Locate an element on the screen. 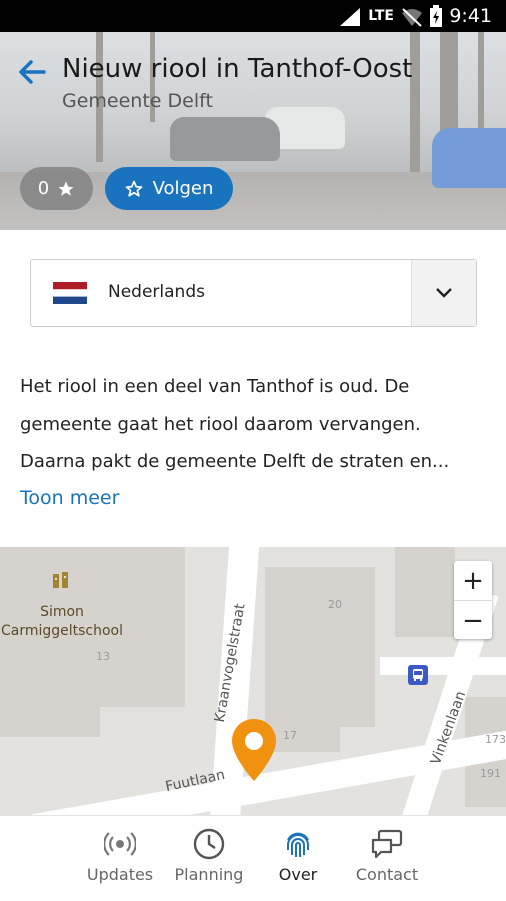 This screenshot has height=901, width=506. nav-label: Contact is located at coordinates (387, 874).